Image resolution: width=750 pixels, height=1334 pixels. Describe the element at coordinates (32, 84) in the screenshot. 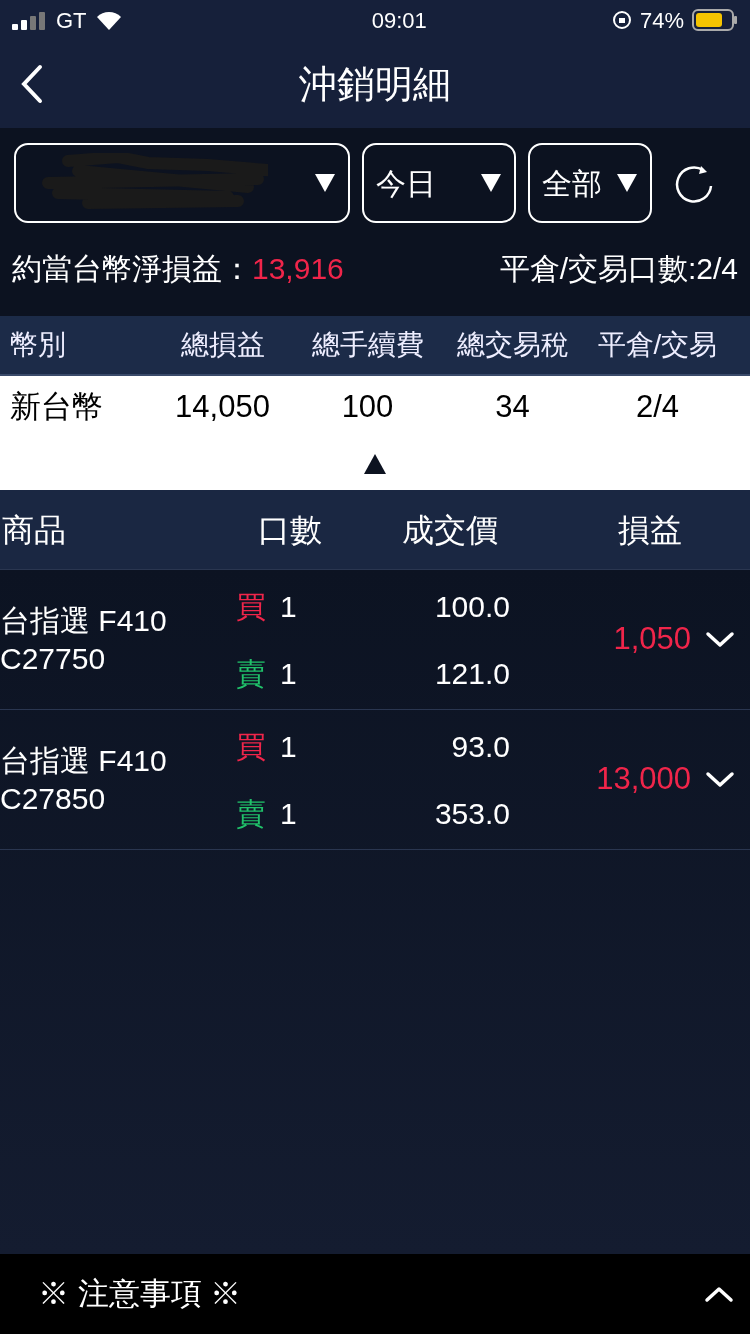

I see `back-icon` at that location.